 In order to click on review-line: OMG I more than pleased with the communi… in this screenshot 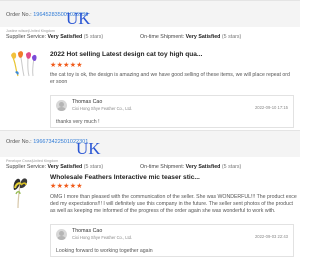, I will do `click(173, 197)`.